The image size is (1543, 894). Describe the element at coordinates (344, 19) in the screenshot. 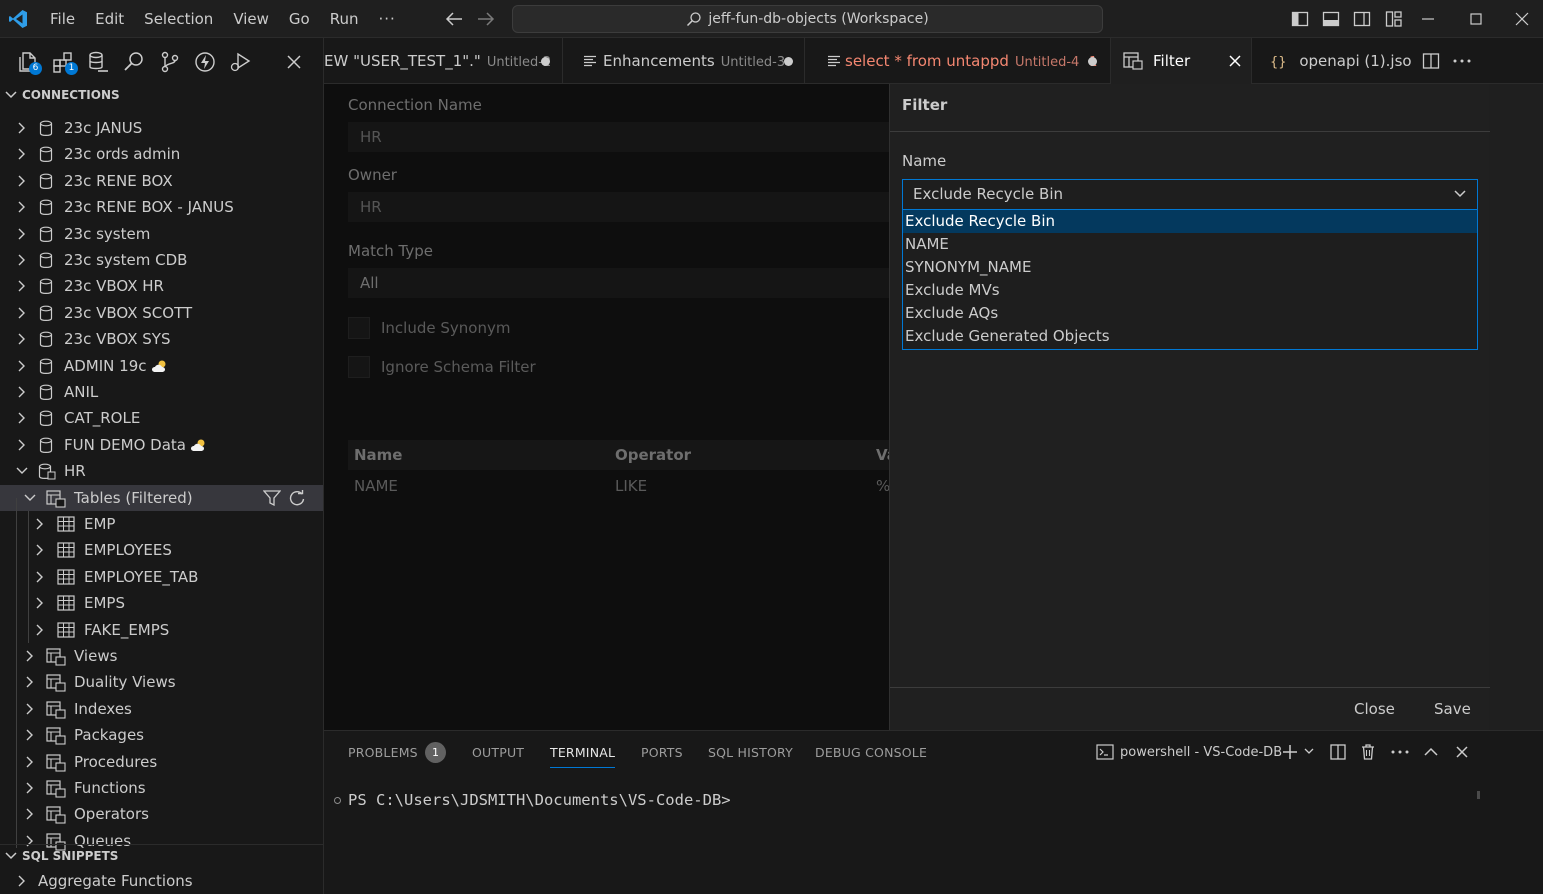

I see `menu-run: Run` at that location.